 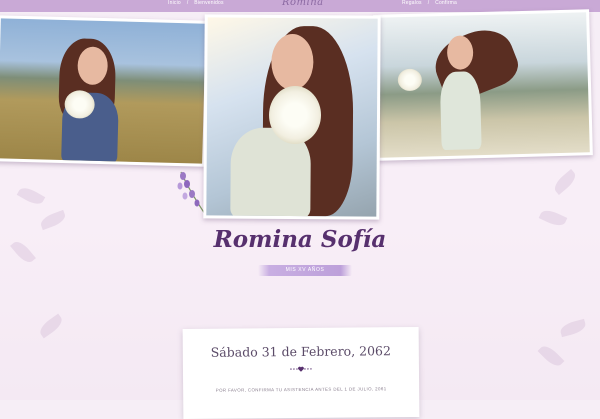 I want to click on heart-icon, so click(x=301, y=369).